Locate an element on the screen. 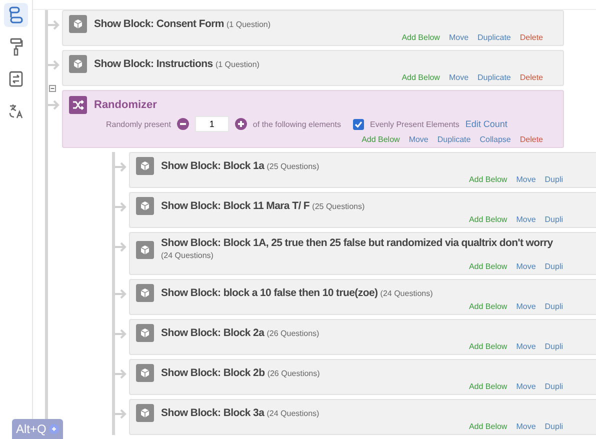 The width and height of the screenshot is (596, 439). block-title: Show Block: Instructions (1 Question) is located at coordinates (177, 64).